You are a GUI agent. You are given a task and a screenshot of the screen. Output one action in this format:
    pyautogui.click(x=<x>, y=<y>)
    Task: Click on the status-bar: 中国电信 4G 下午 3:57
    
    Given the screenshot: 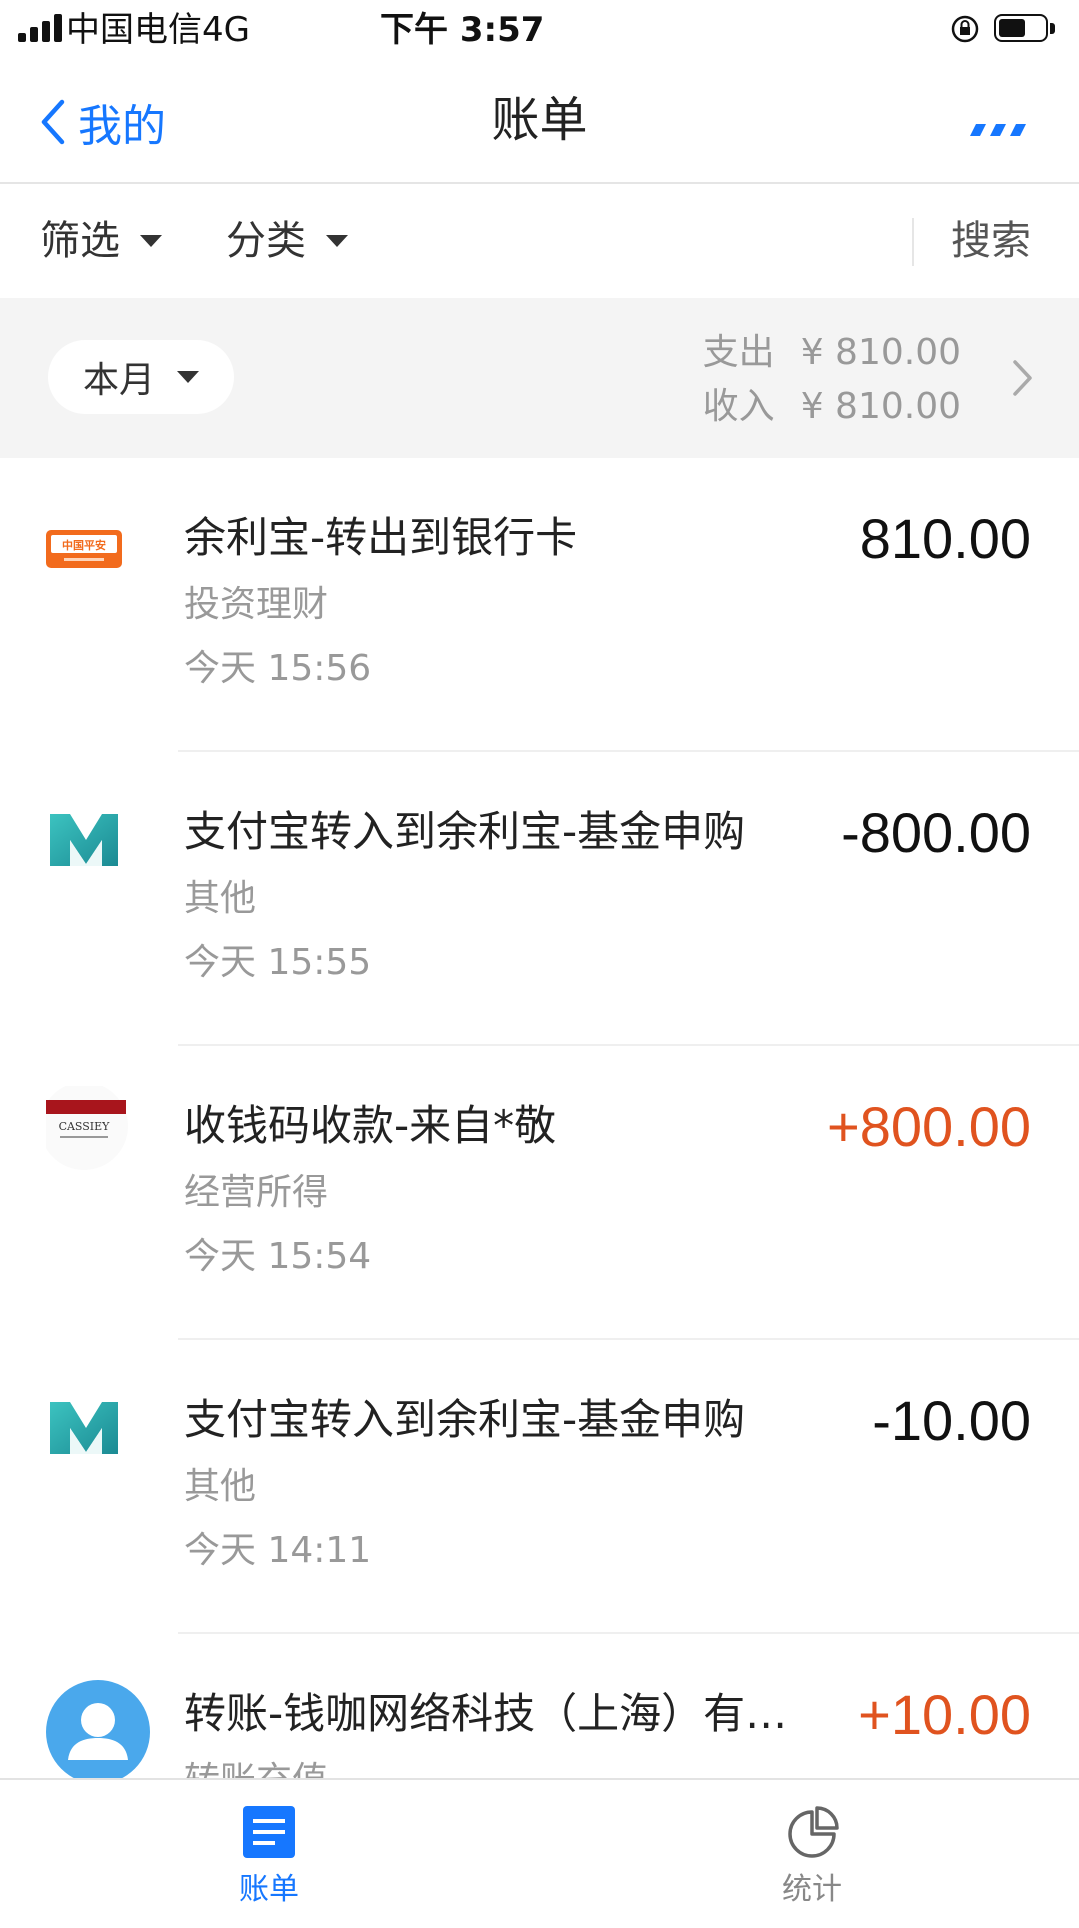 What is the action you would take?
    pyautogui.click(x=539, y=30)
    